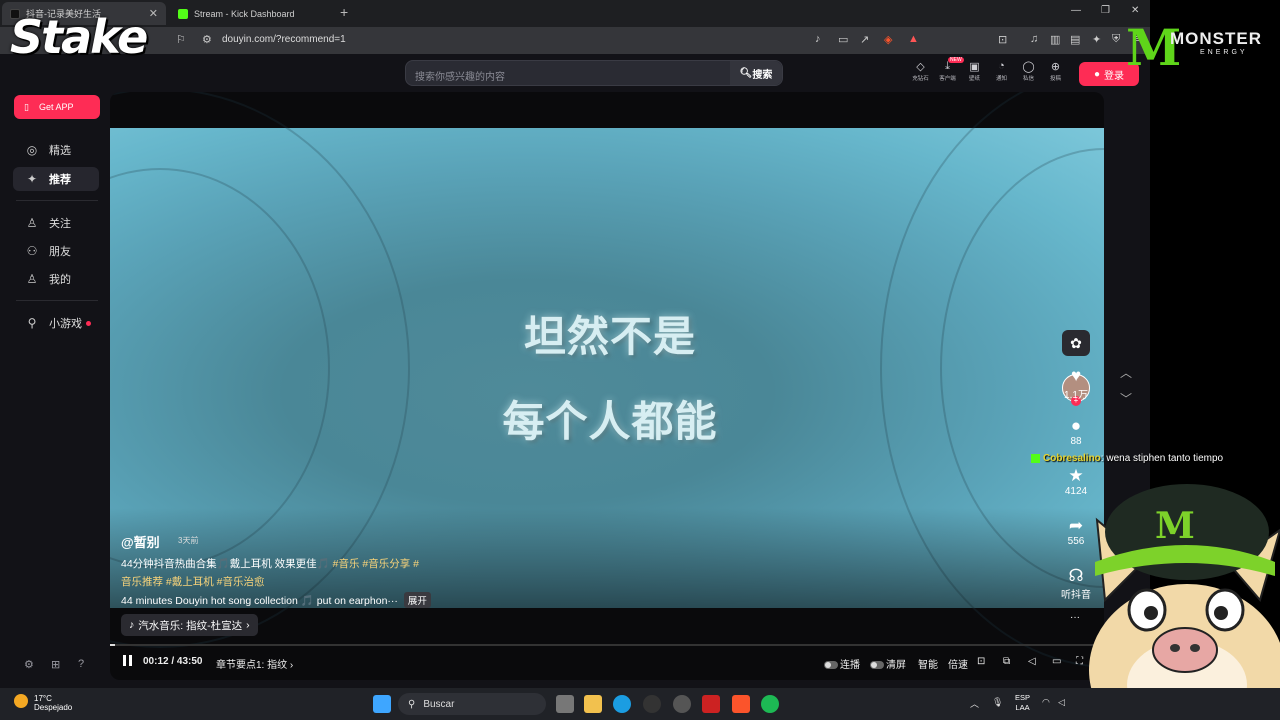 Image resolution: width=1280 pixels, height=720 pixels. What do you see at coordinates (877, 665) in the screenshot?
I see `toggle-switch` at bounding box center [877, 665].